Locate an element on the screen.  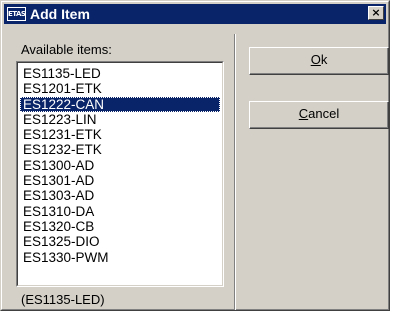
window-title: Add Item is located at coordinates (60, 14).